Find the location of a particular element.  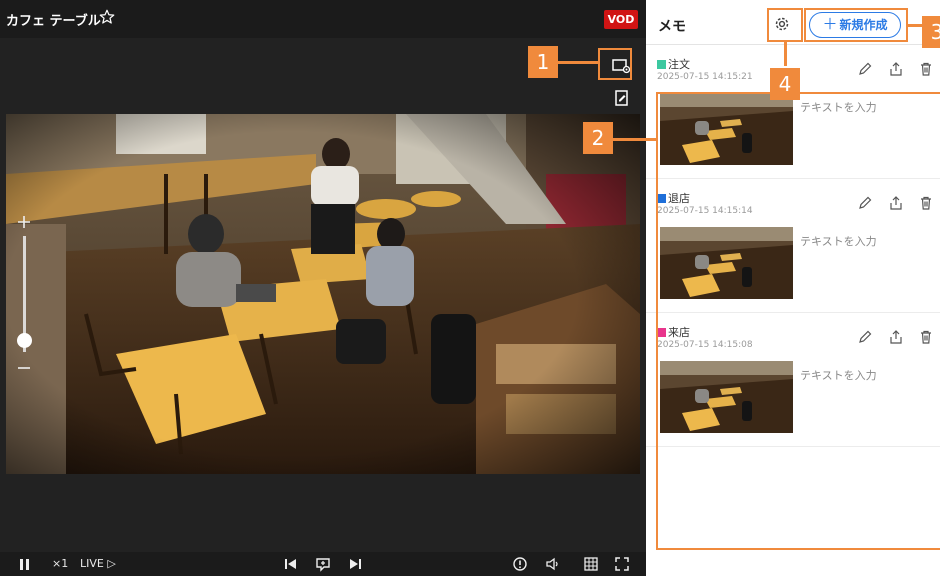

live-button: LIVE ▷ is located at coordinates (98, 564).